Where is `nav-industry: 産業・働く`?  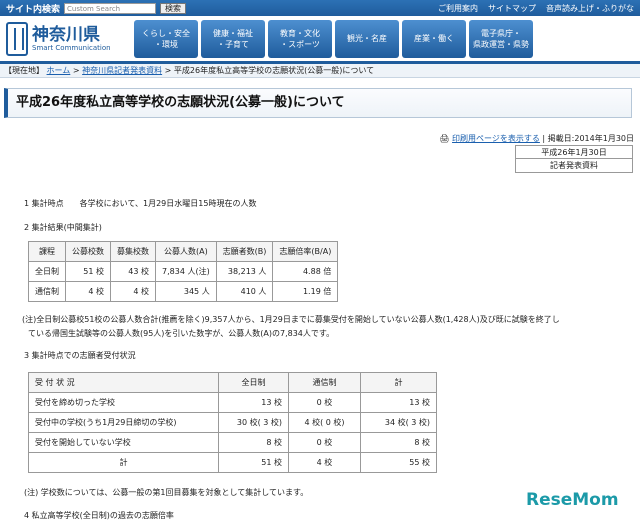 nav-industry: 産業・働く is located at coordinates (434, 38).